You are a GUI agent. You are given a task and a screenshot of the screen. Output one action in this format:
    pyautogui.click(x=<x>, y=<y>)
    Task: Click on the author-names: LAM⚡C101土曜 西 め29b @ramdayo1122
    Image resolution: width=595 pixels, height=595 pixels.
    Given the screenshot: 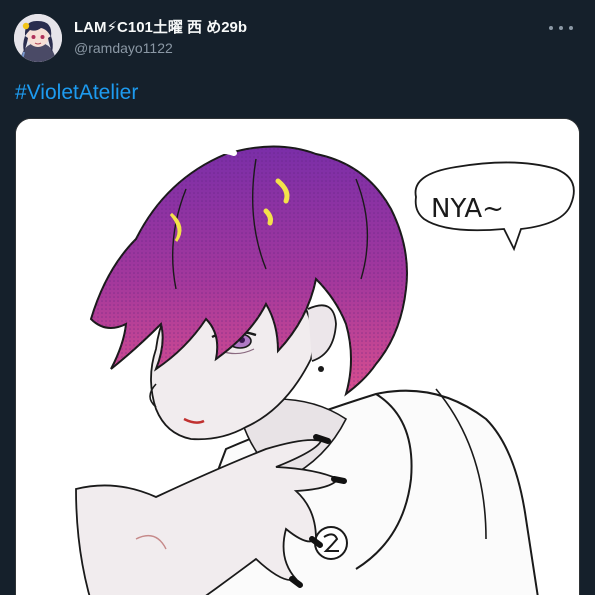 What is the action you would take?
    pyautogui.click(x=160, y=36)
    